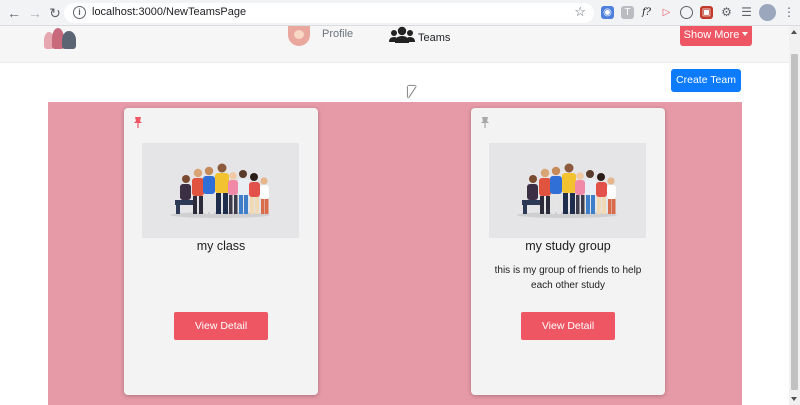 This screenshot has height=405, width=800. Describe the element at coordinates (794, 222) in the screenshot. I see `scrollbar-thumb` at that location.